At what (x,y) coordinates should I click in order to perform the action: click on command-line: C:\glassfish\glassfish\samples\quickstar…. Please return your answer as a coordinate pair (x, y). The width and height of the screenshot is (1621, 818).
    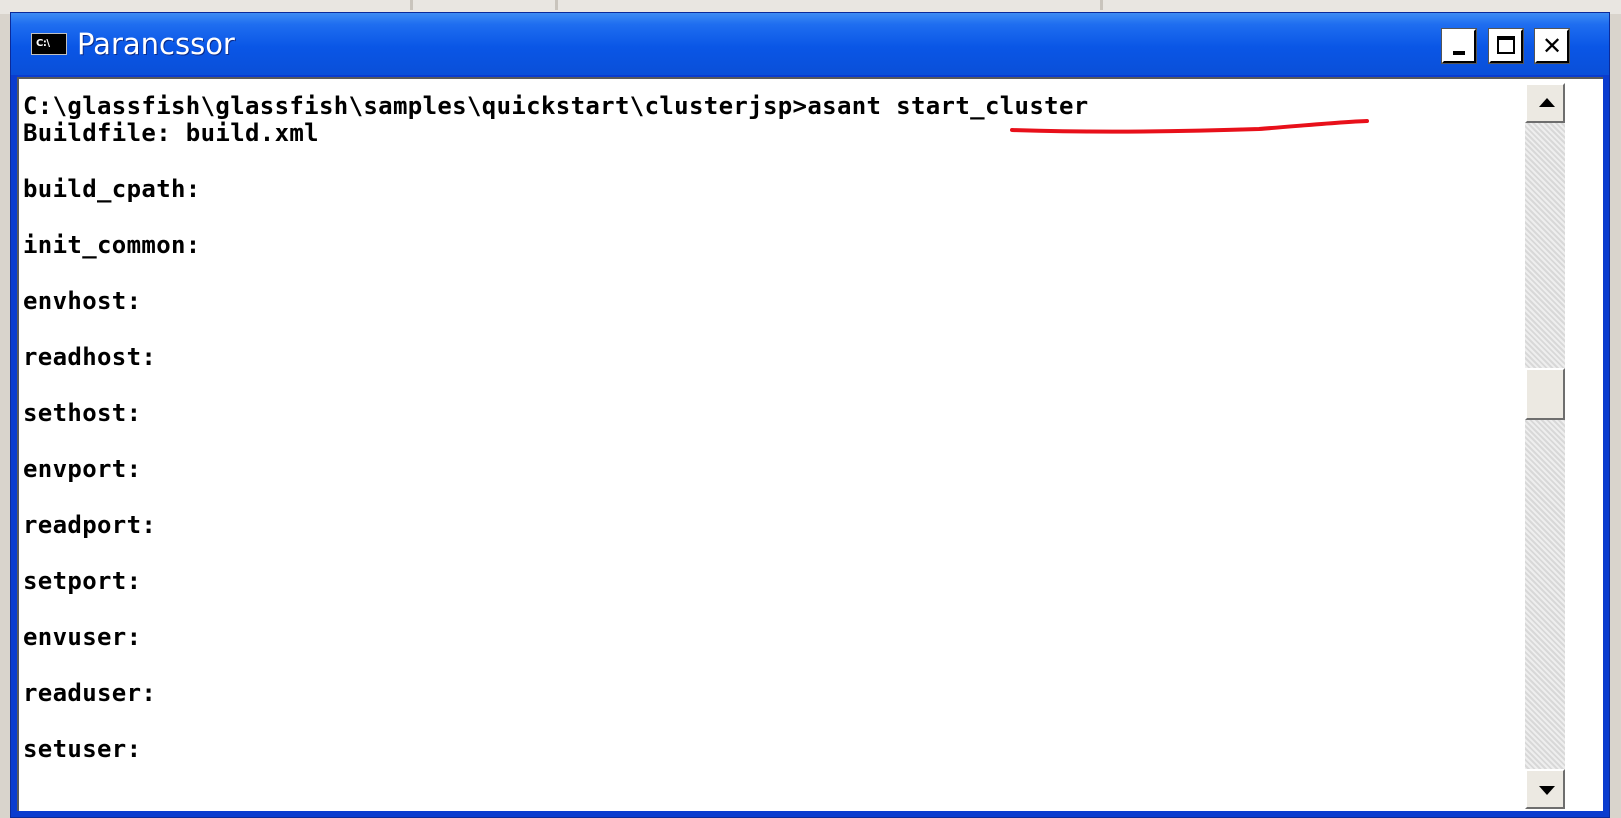
    Looking at the image, I should click on (556, 106).